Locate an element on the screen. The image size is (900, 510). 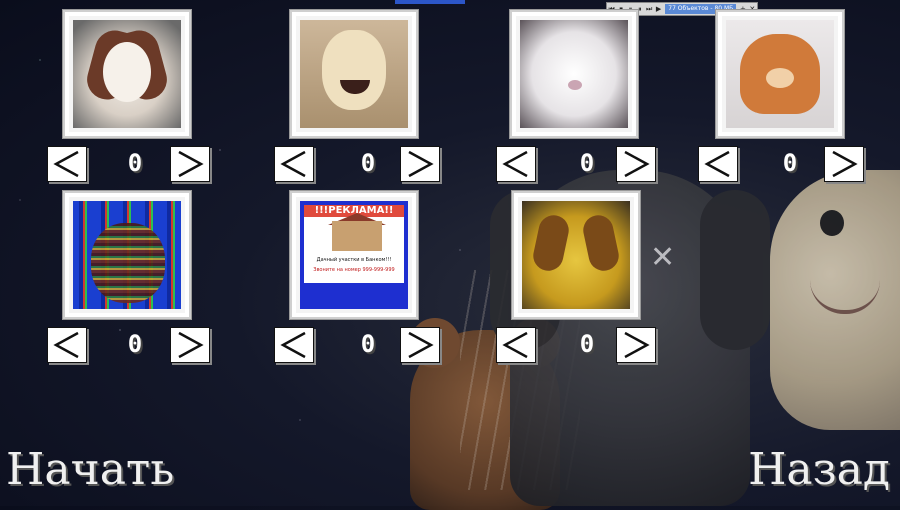
increase-button-lamb is located at coordinates (420, 164).